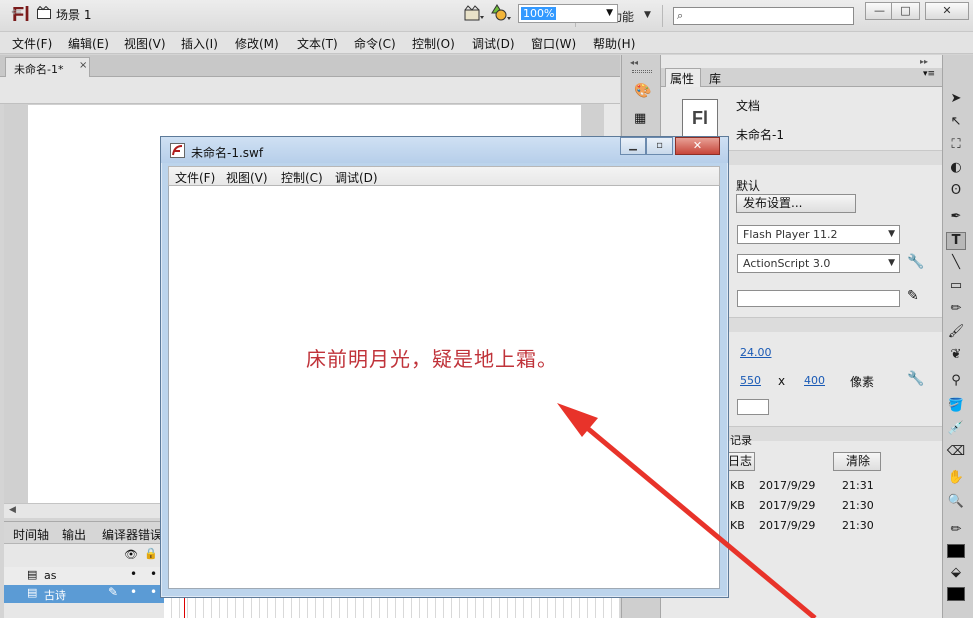 This screenshot has width=973, height=618. Describe the element at coordinates (84, 576) in the screenshot. I see `layer-row: ▤ as • •` at that location.